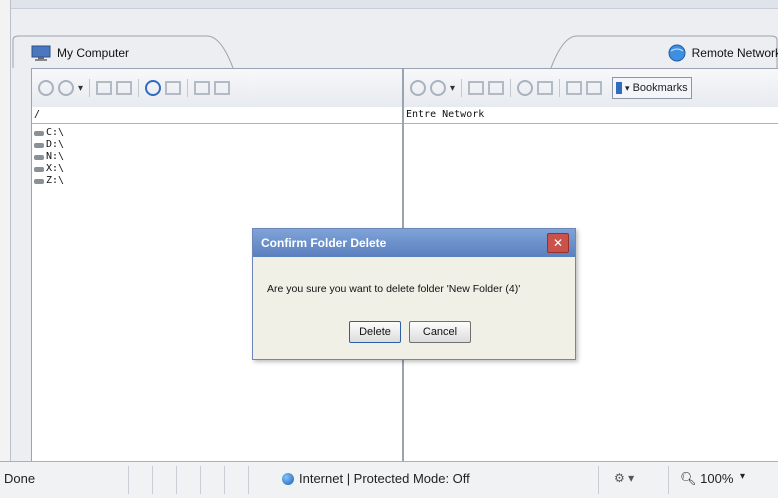  What do you see at coordinates (20, 478) in the screenshot?
I see `status-text: Done` at bounding box center [20, 478].